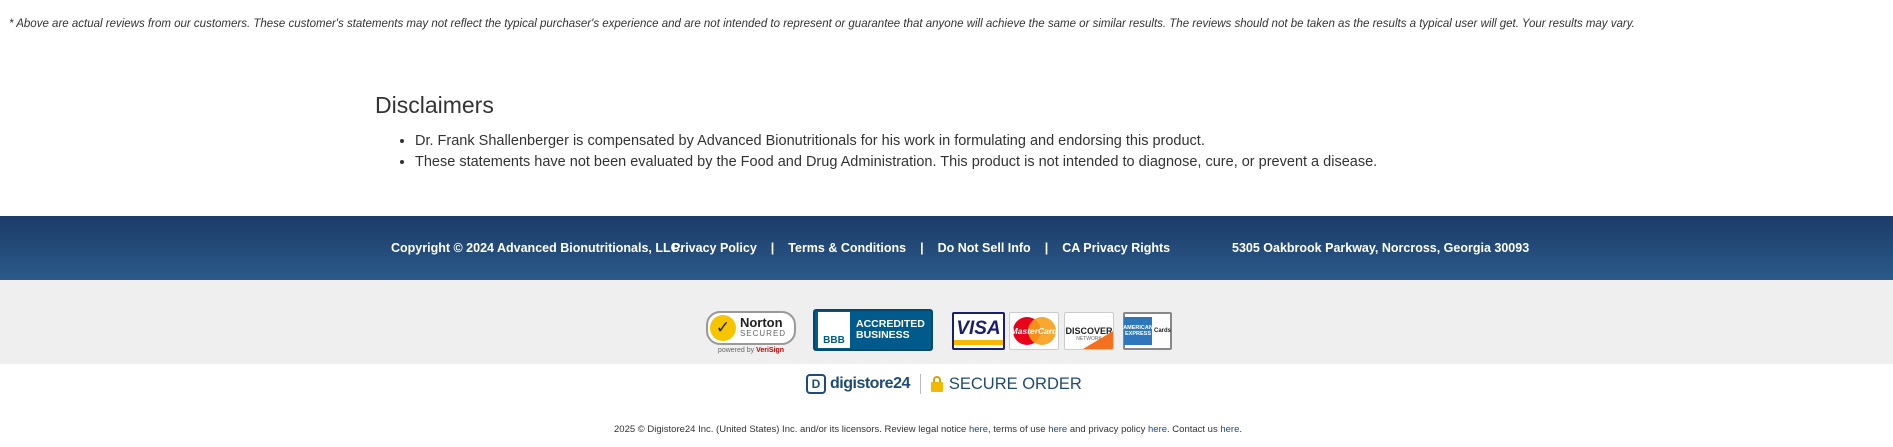 The height and width of the screenshot is (447, 1893). I want to click on norton-name: Norton, so click(761, 322).